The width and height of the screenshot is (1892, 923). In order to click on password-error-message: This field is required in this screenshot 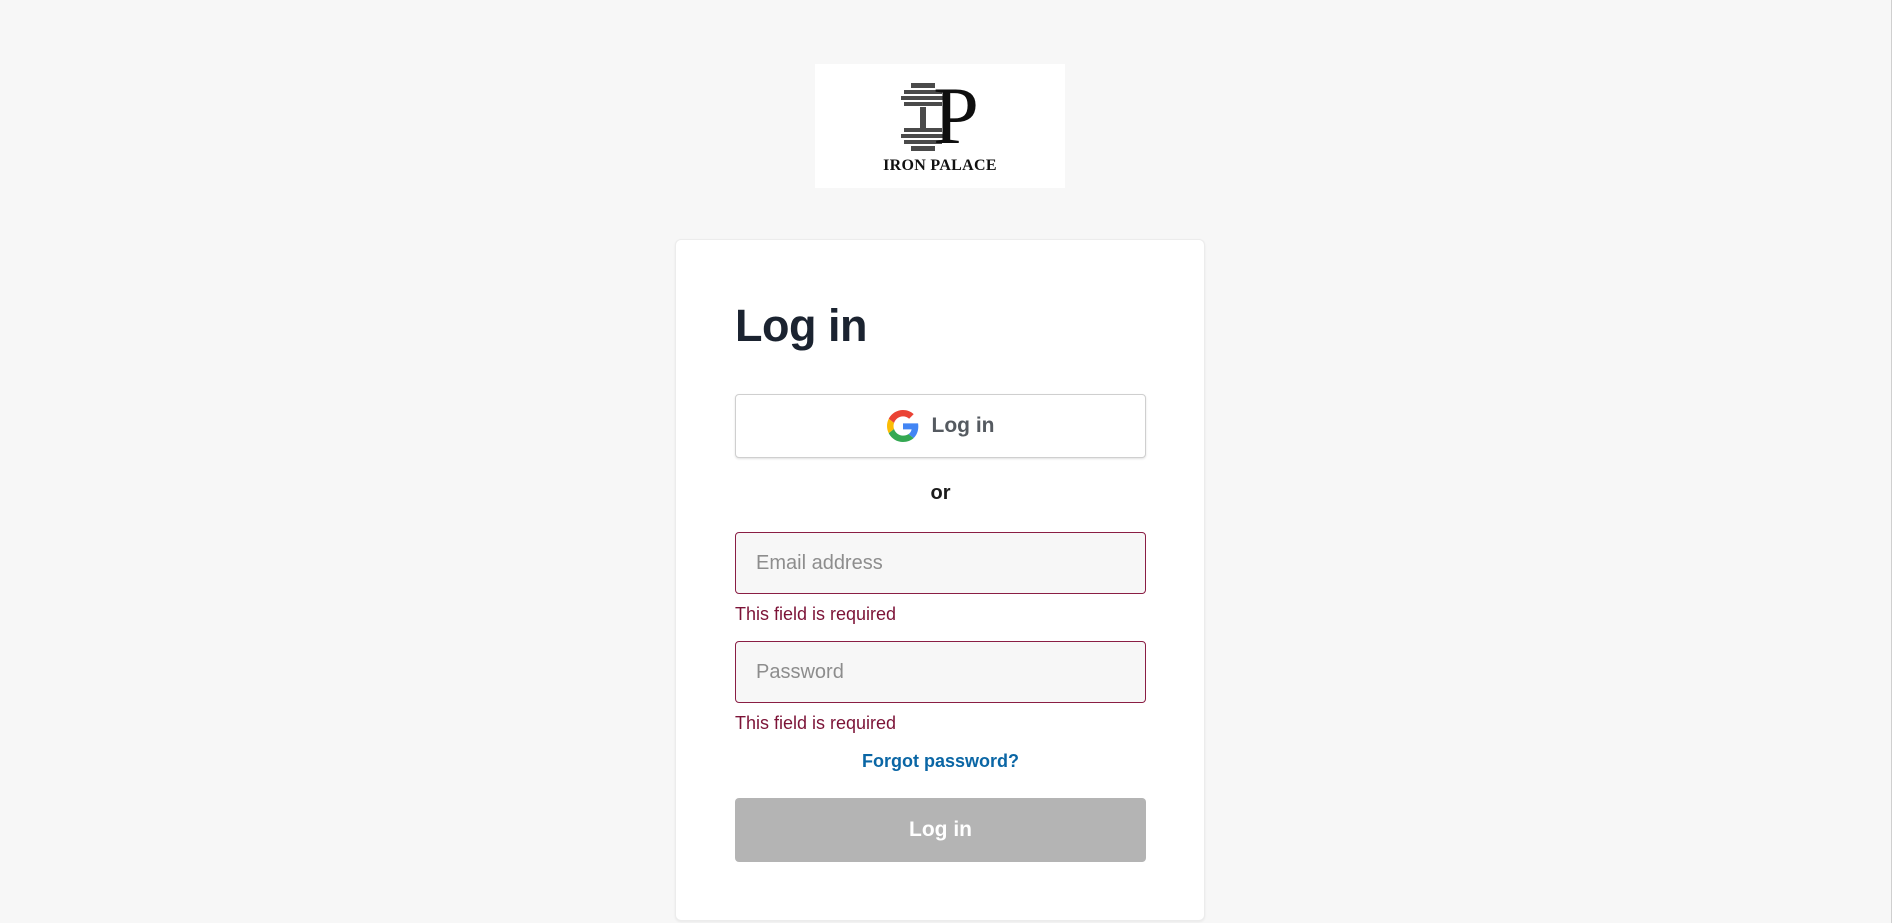, I will do `click(816, 723)`.